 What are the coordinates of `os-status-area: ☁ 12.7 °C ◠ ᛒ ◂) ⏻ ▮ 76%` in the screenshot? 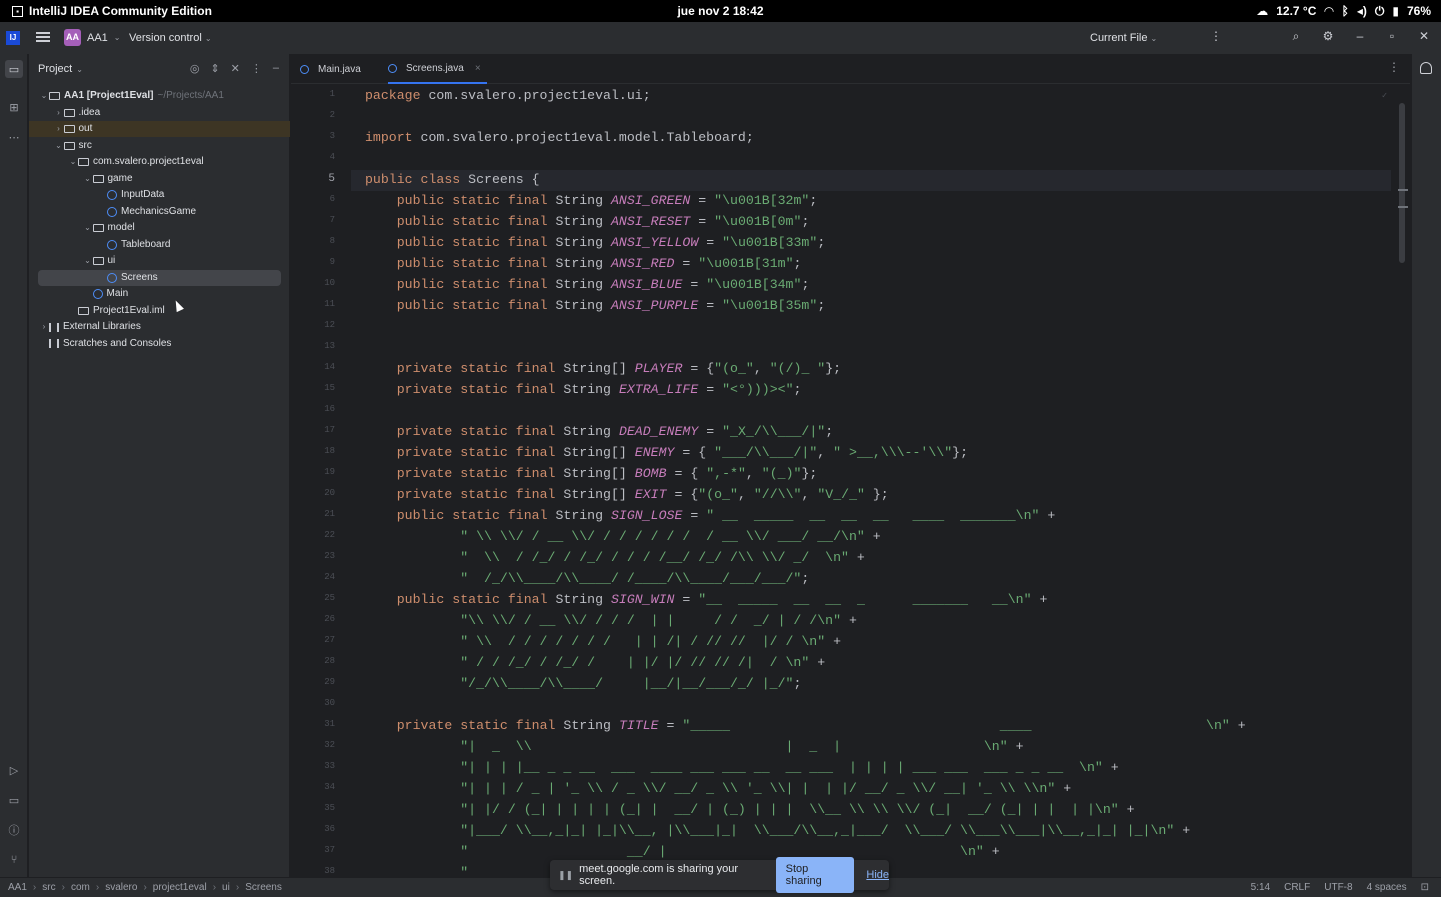 It's located at (1343, 11).